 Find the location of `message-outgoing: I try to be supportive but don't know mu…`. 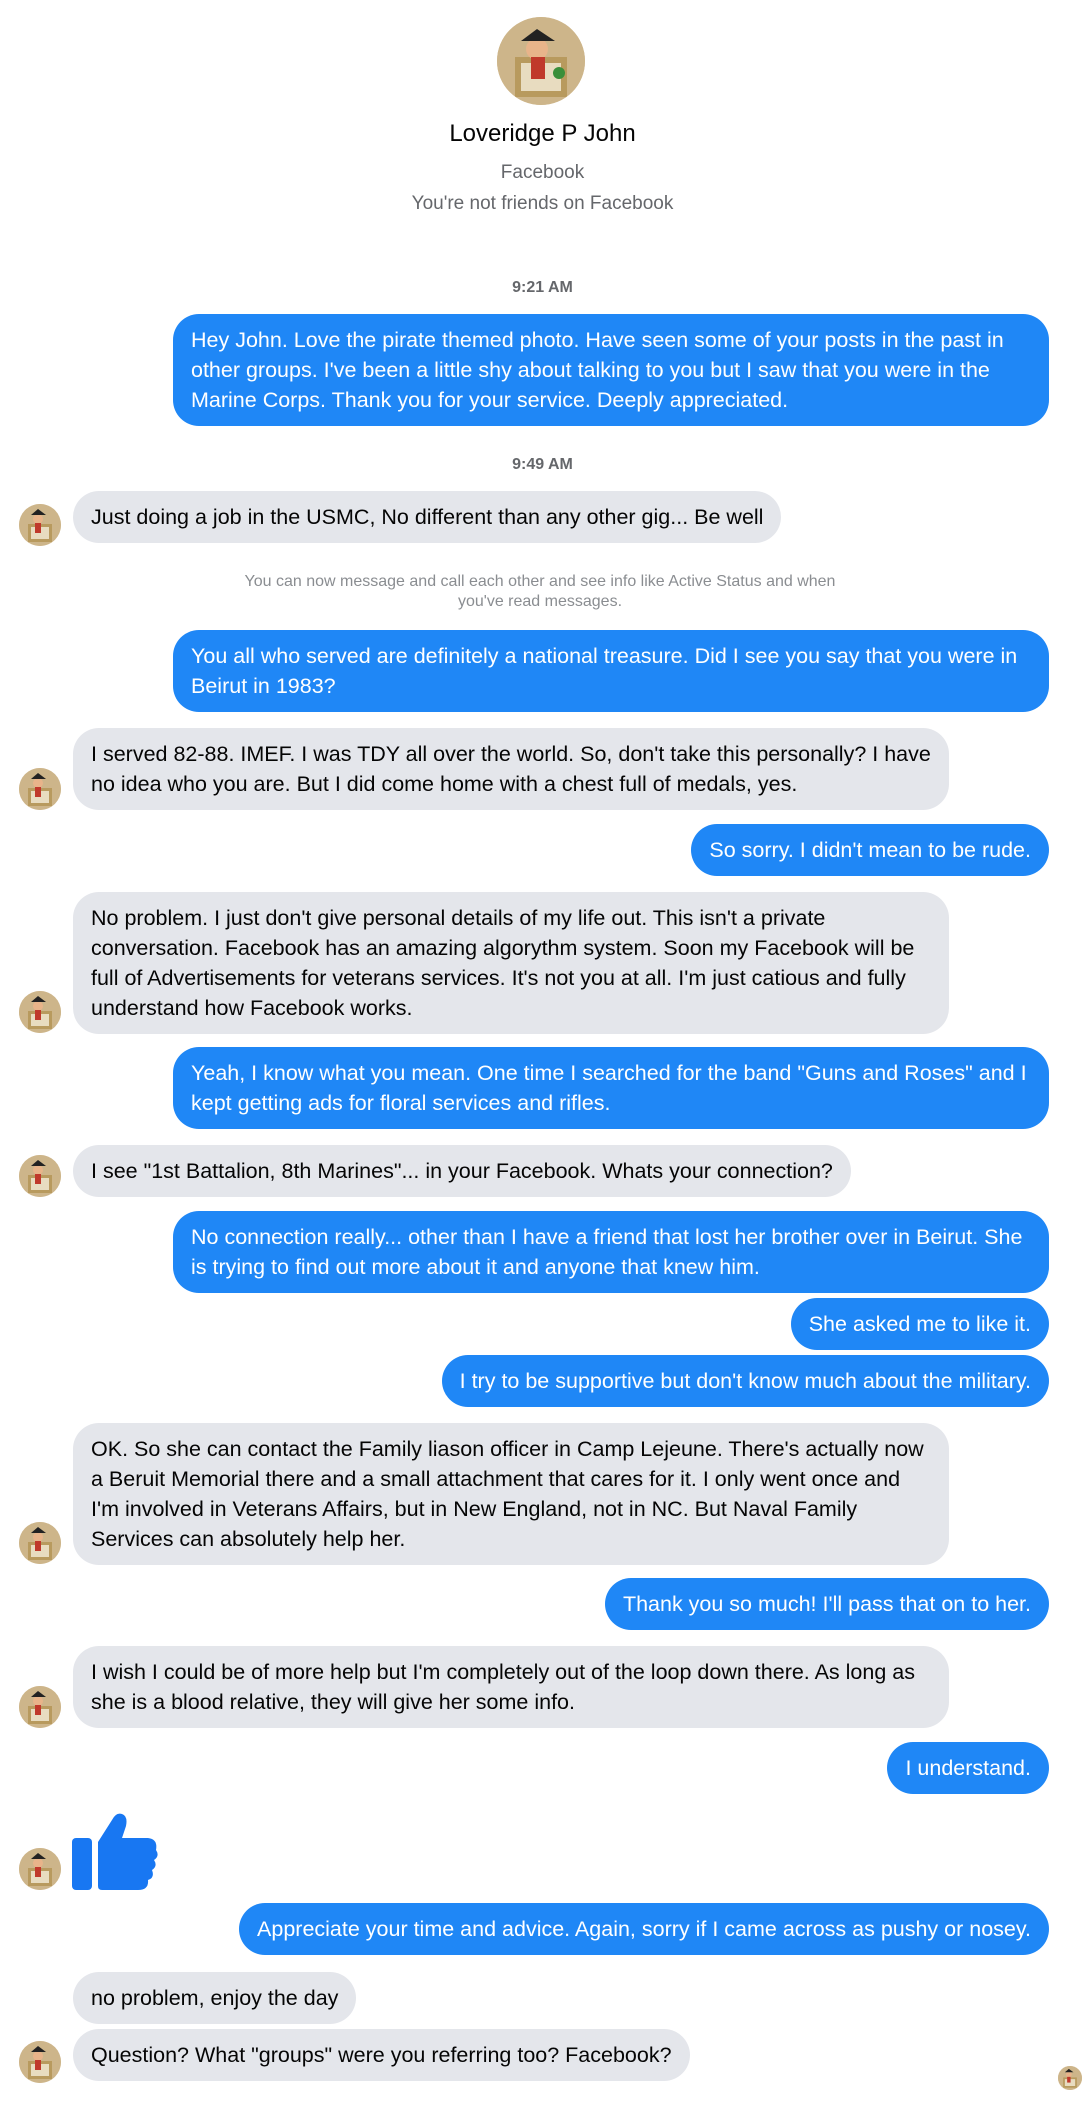

message-outgoing: I try to be supportive but don't know mu… is located at coordinates (745, 1381).